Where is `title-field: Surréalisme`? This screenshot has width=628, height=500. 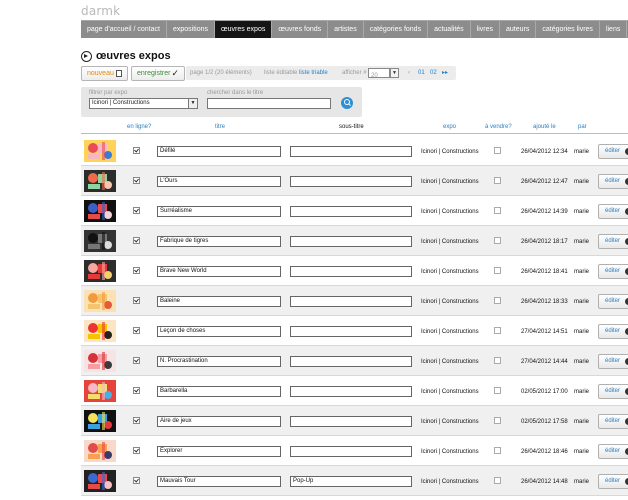 title-field: Surréalisme is located at coordinates (219, 211).